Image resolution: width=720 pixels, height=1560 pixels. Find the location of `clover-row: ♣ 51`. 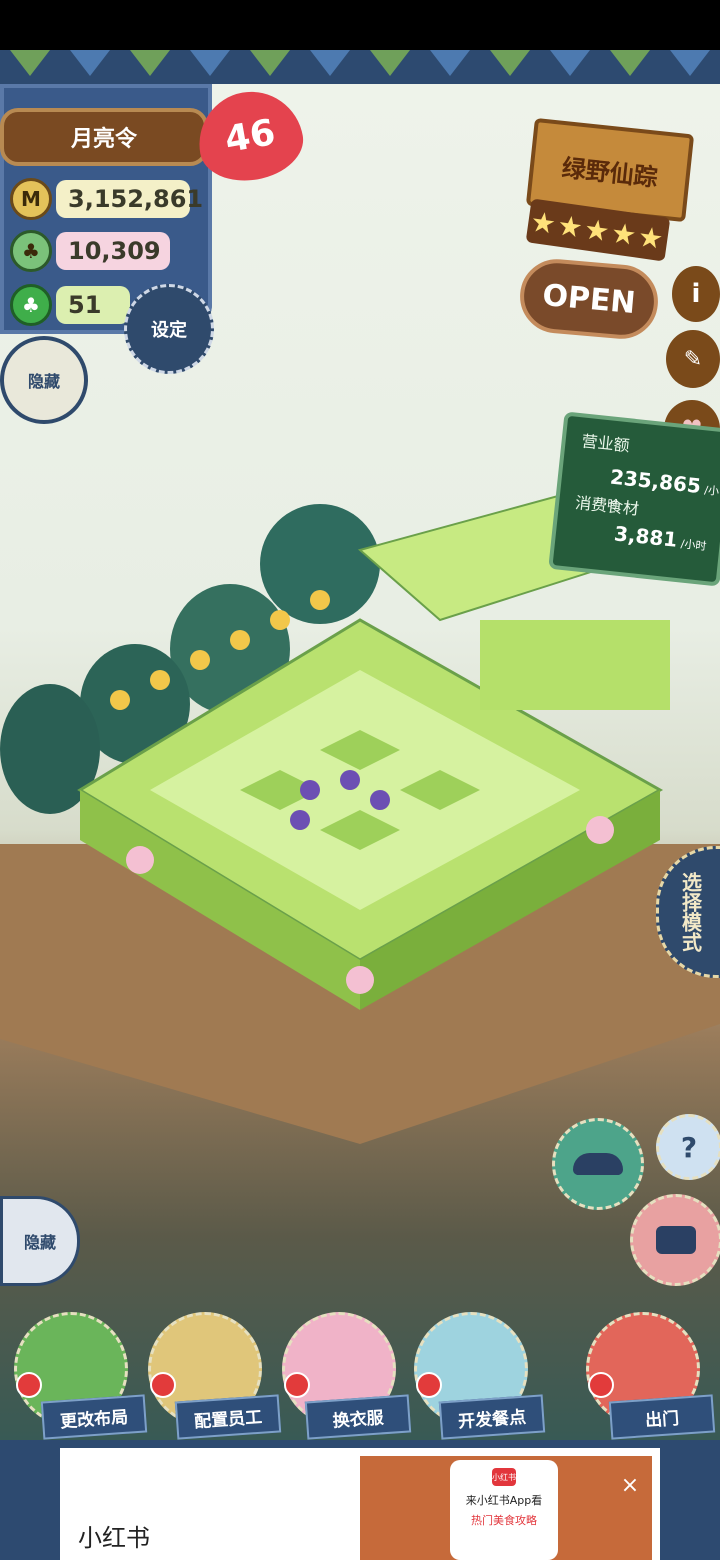

clover-row: ♣ 51 is located at coordinates (70, 305).